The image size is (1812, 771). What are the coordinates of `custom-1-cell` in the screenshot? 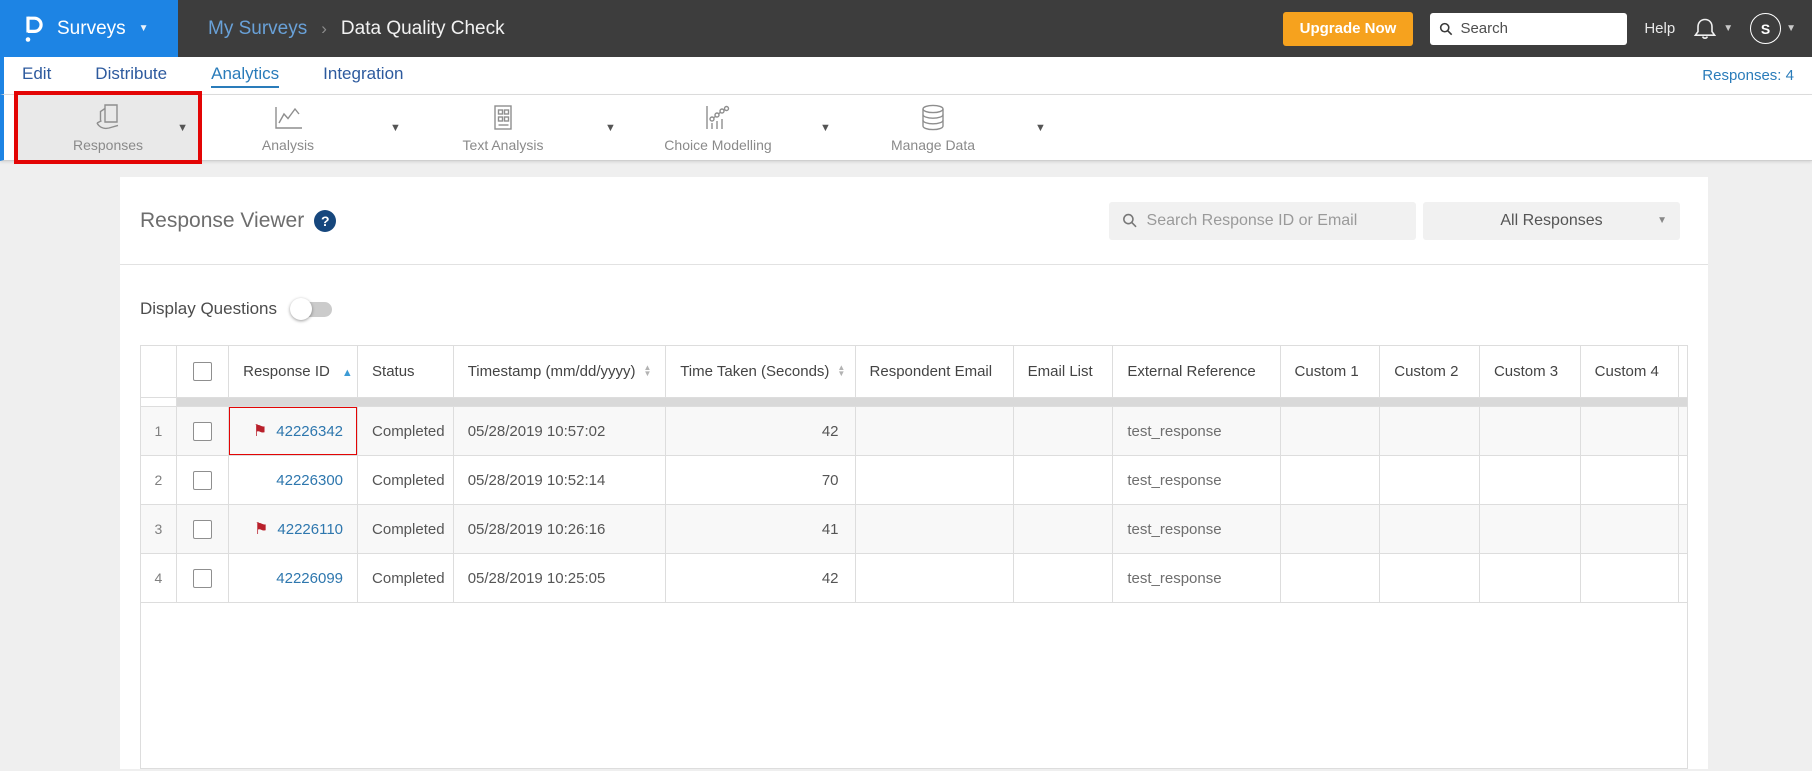 It's located at (1330, 529).